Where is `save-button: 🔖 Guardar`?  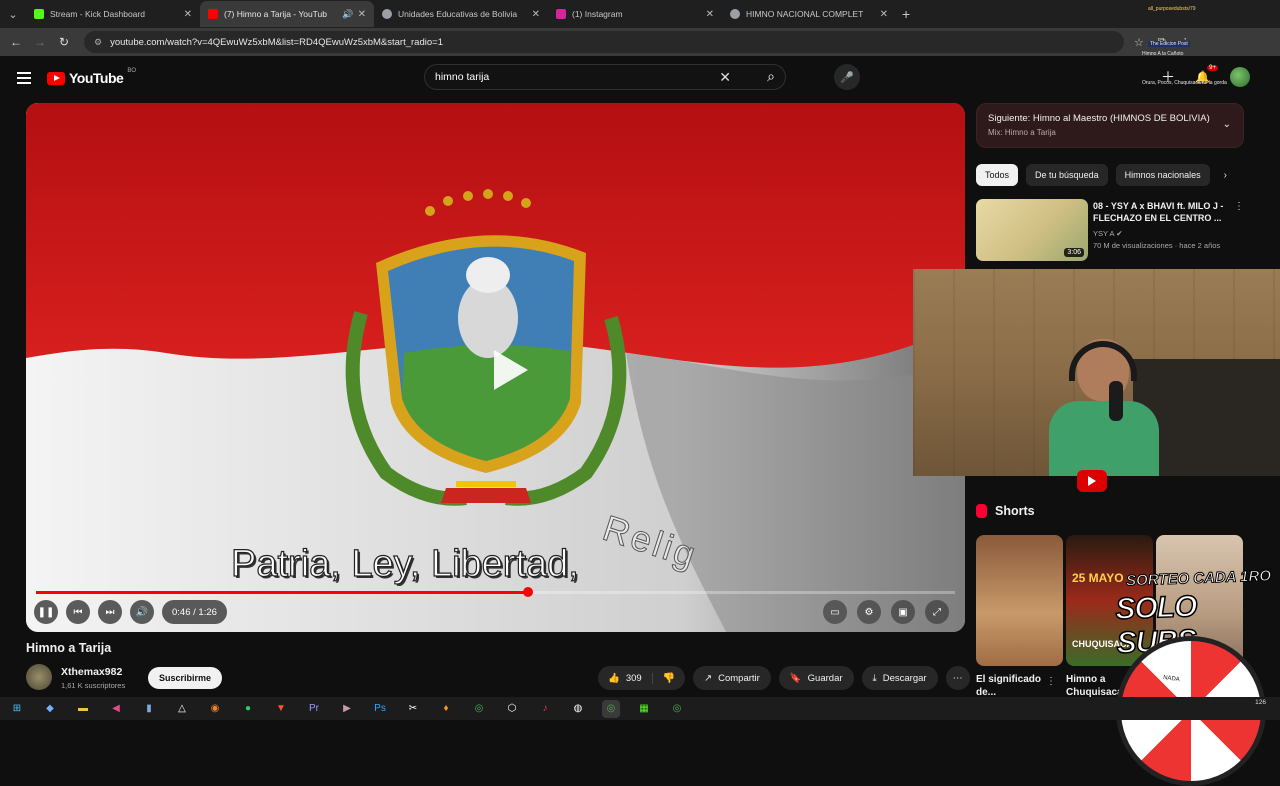
save-button: 🔖 Guardar is located at coordinates (816, 678).